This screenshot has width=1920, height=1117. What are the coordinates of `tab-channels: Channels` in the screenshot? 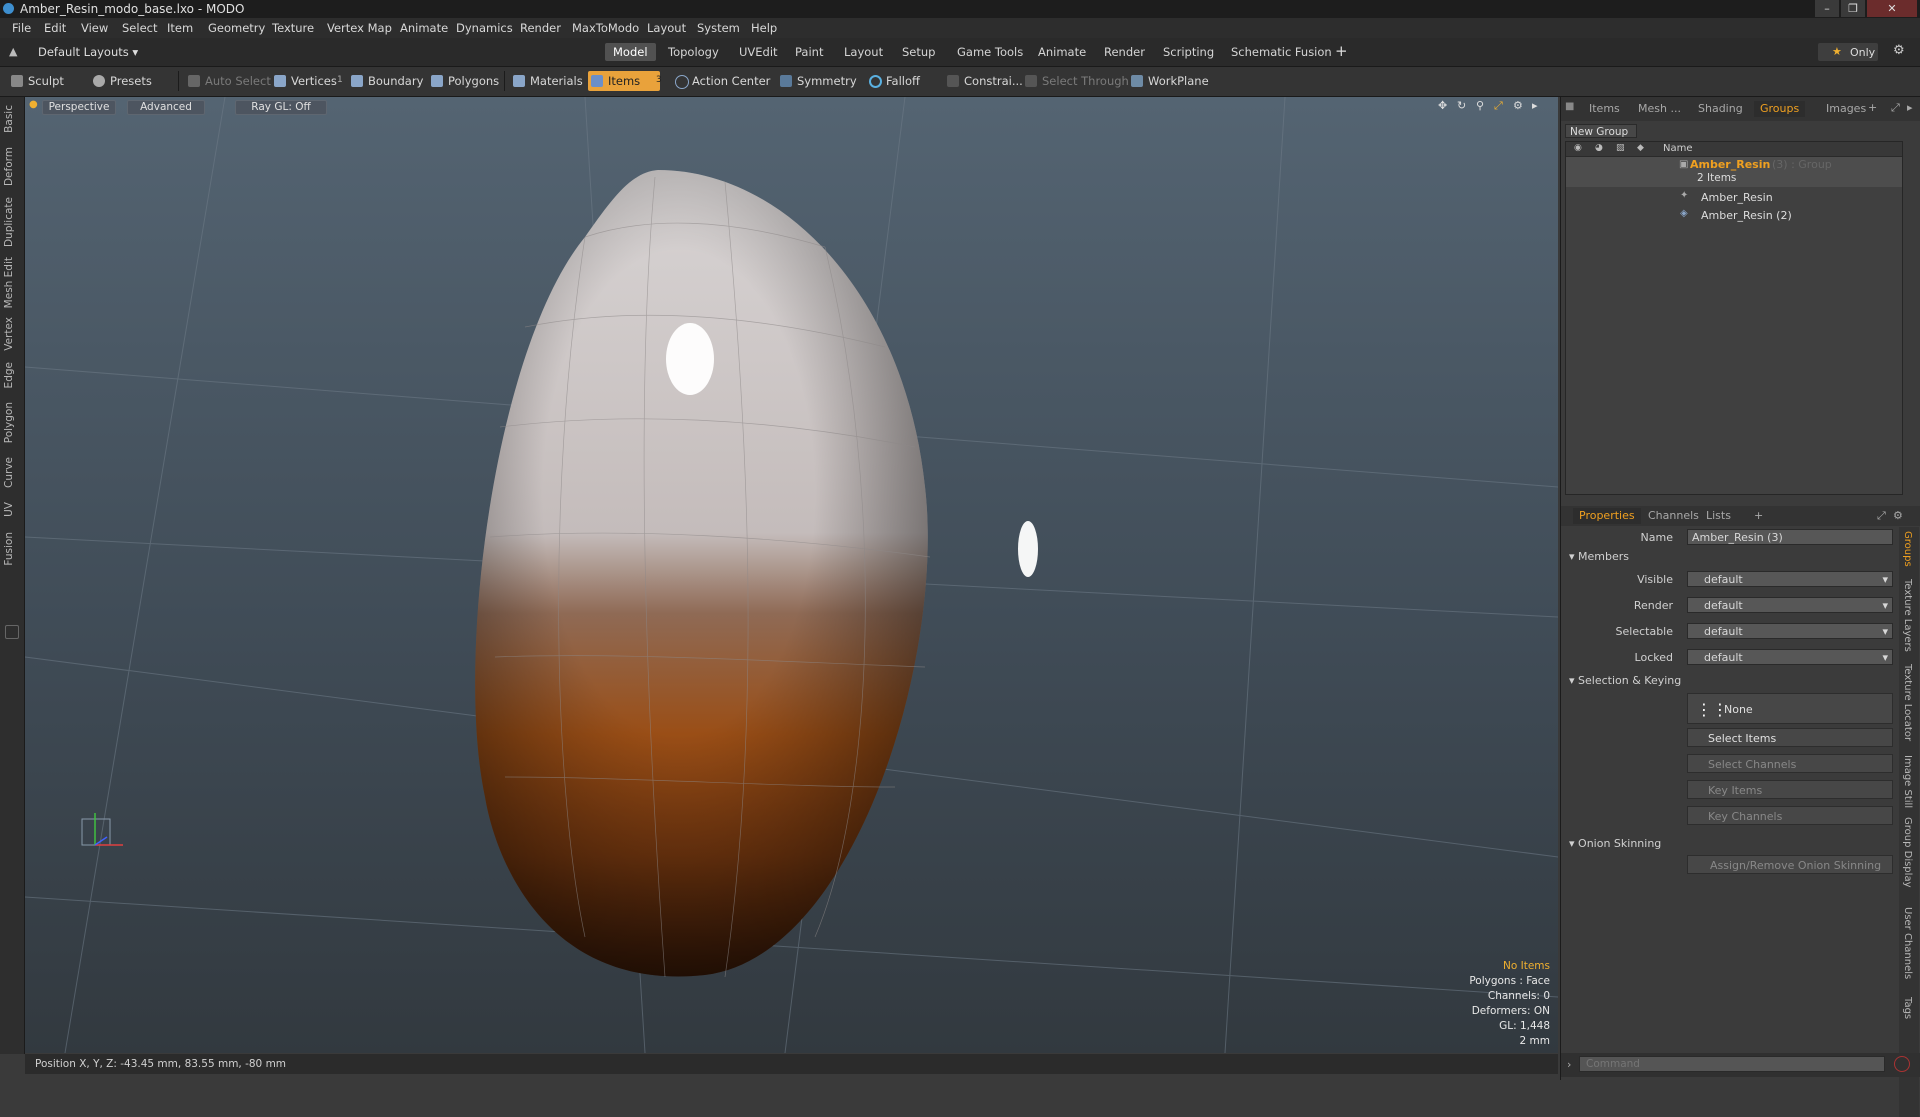 It's located at (1673, 516).